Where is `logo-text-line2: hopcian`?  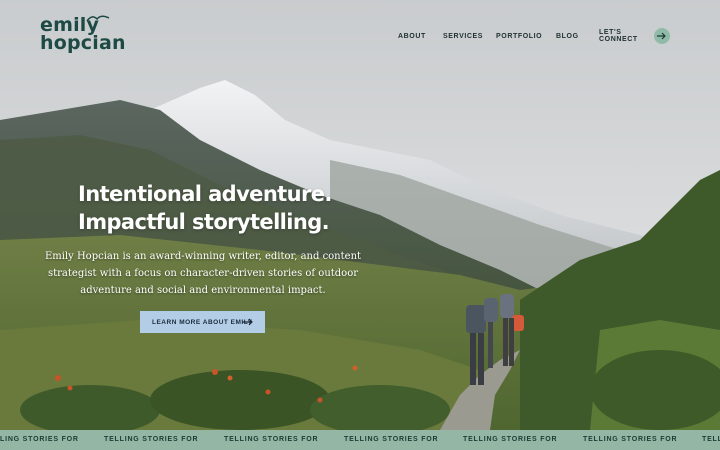 logo-text-line2: hopcian is located at coordinates (83, 43).